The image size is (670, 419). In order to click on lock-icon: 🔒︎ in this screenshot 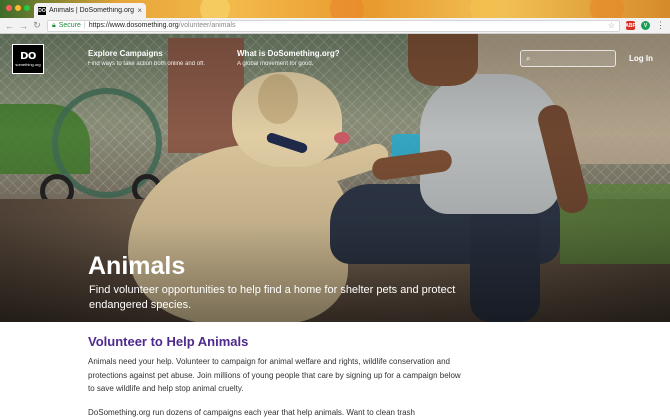, I will do `click(54, 25)`.